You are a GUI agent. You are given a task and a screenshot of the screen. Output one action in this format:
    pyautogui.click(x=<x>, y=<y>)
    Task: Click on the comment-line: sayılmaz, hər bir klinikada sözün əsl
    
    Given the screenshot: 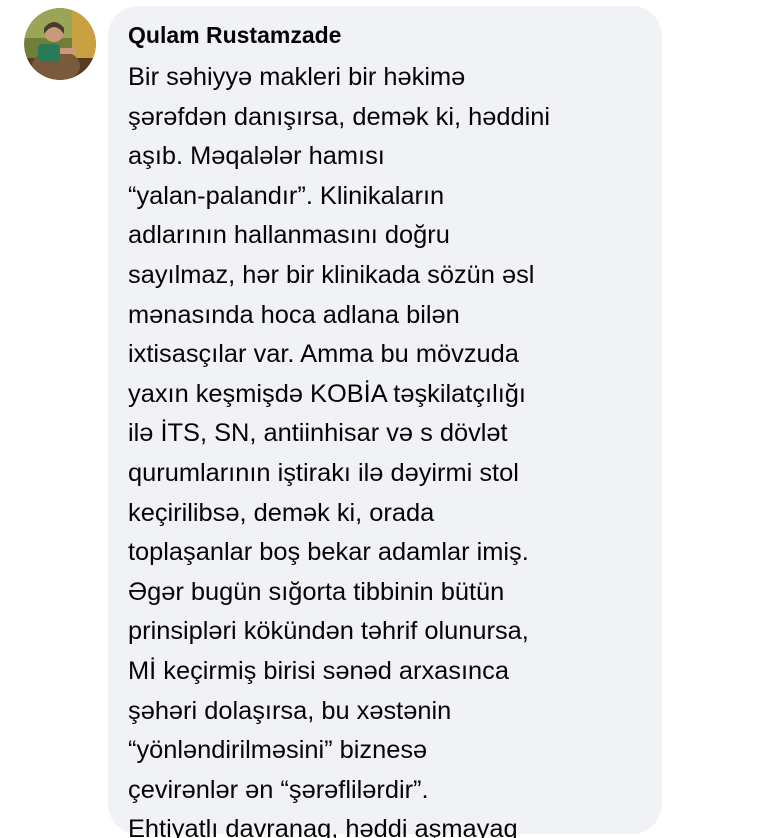 What is the action you would take?
    pyautogui.click(x=331, y=274)
    